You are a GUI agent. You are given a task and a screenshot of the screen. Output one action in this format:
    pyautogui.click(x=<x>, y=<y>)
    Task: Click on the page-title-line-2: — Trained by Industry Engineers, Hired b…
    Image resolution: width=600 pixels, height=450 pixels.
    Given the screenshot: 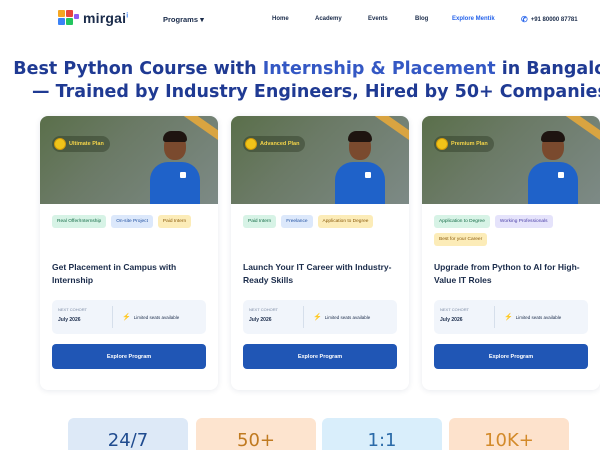 What is the action you would take?
    pyautogui.click(x=316, y=92)
    